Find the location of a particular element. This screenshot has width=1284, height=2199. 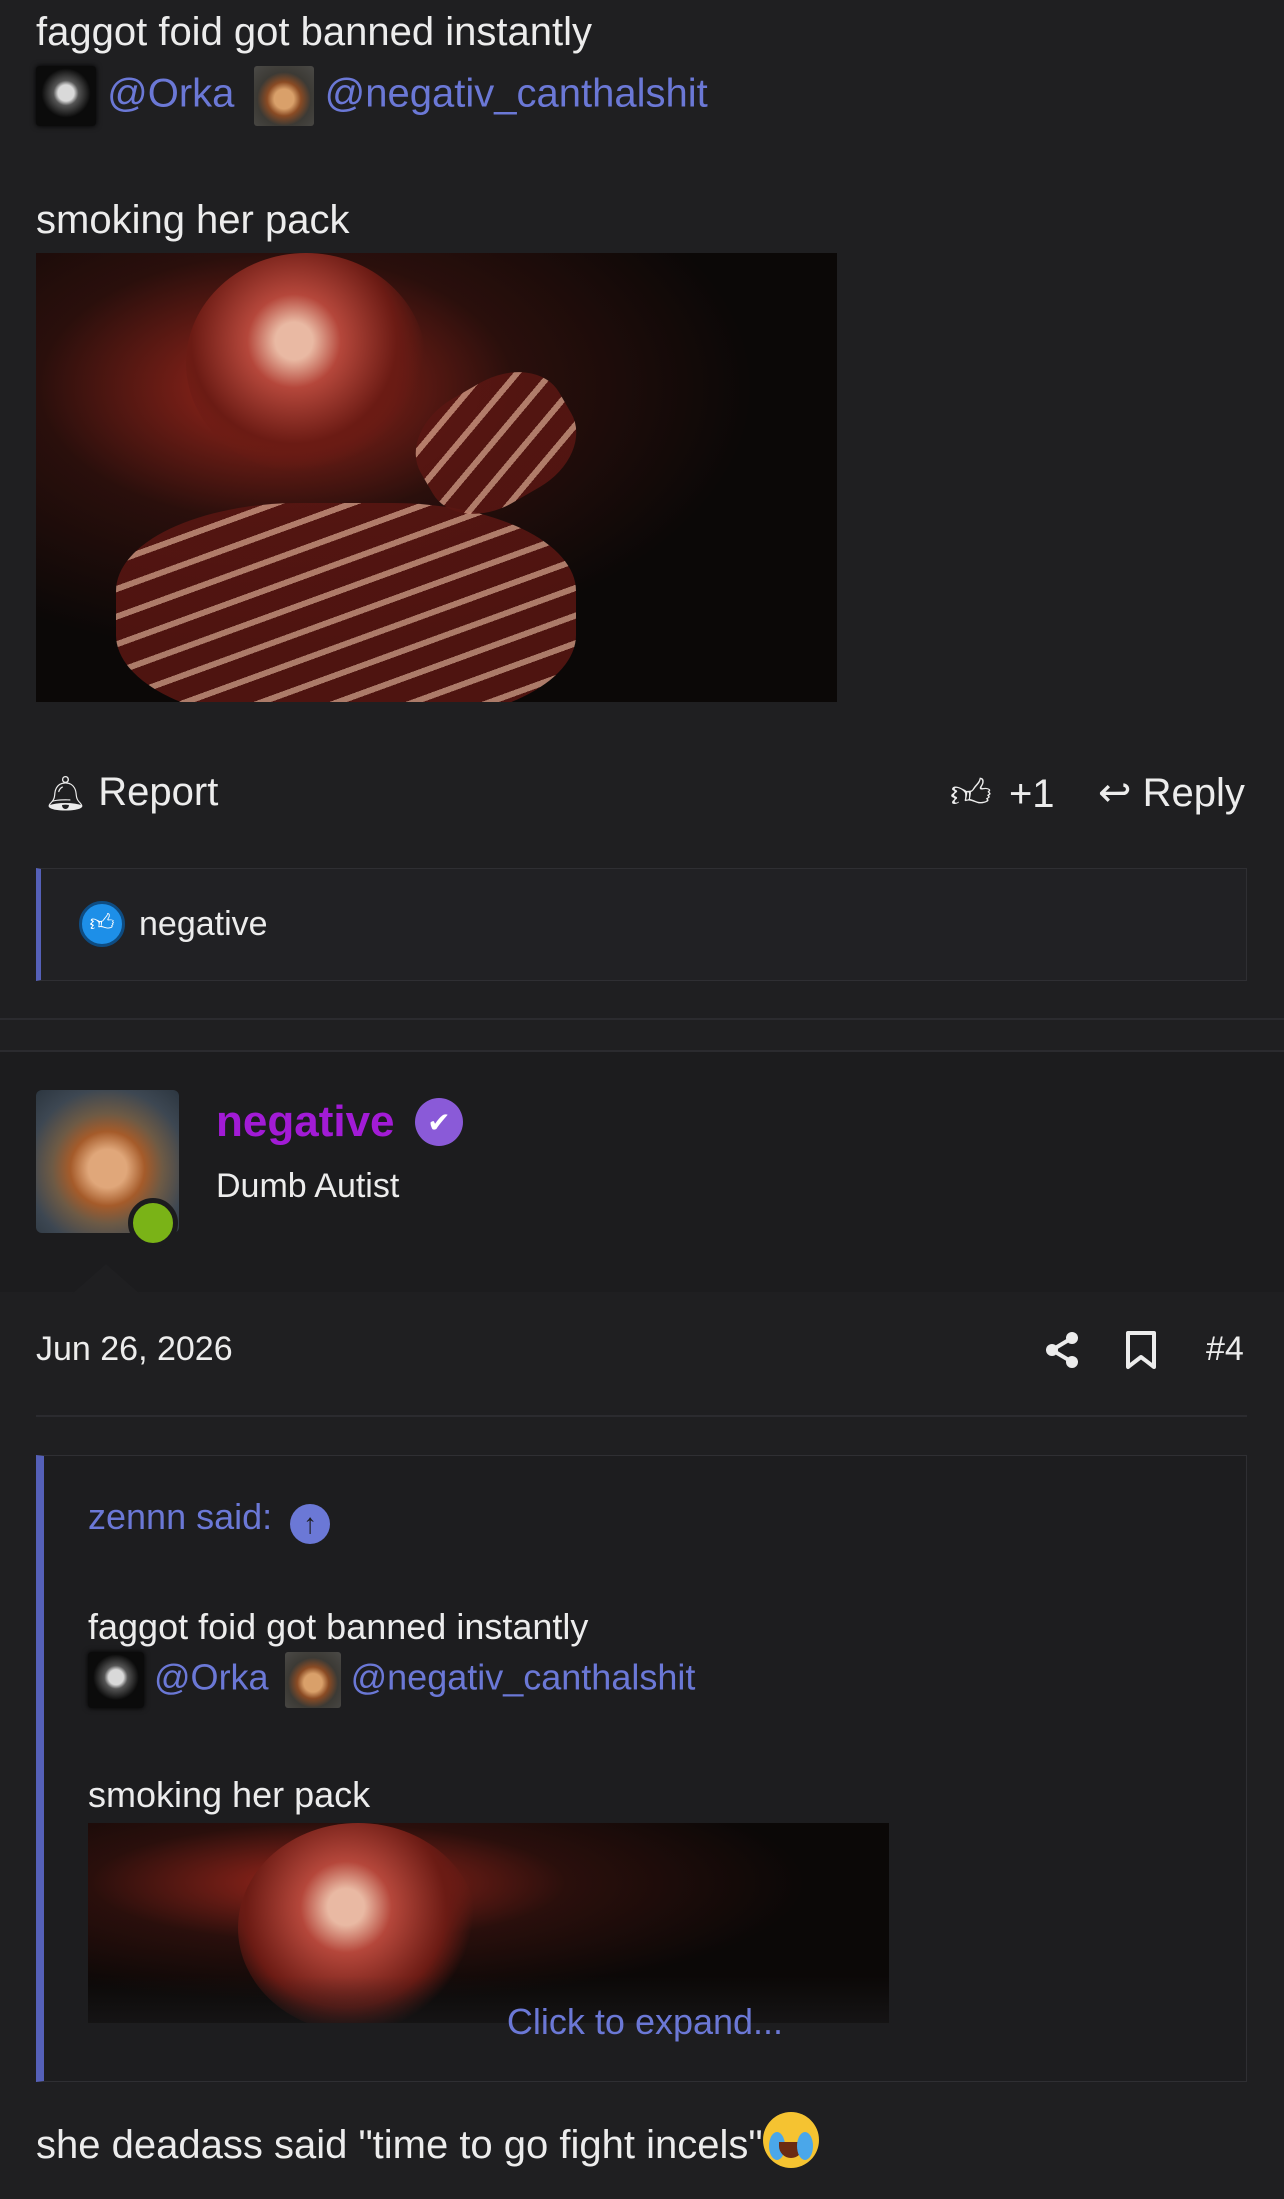

post-date: Jun 26, 2026 is located at coordinates (134, 1349).